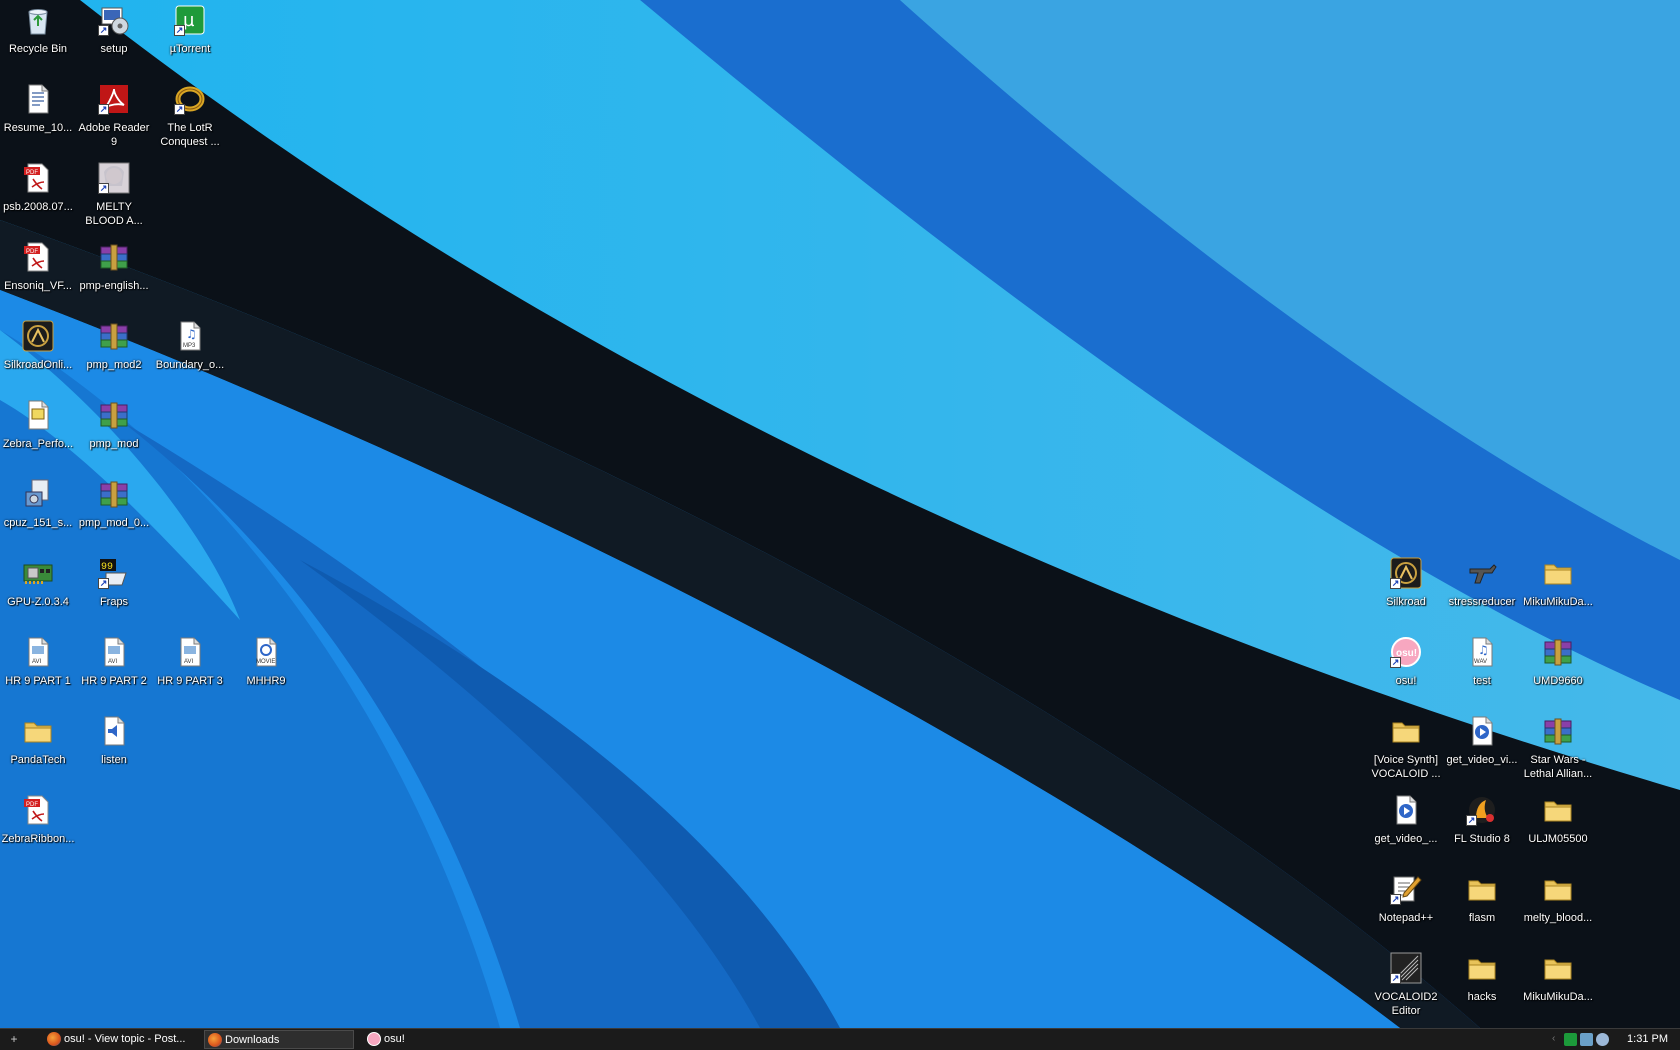  I want to click on desktop-icon: ↗ Notepad++, so click(1406, 897).